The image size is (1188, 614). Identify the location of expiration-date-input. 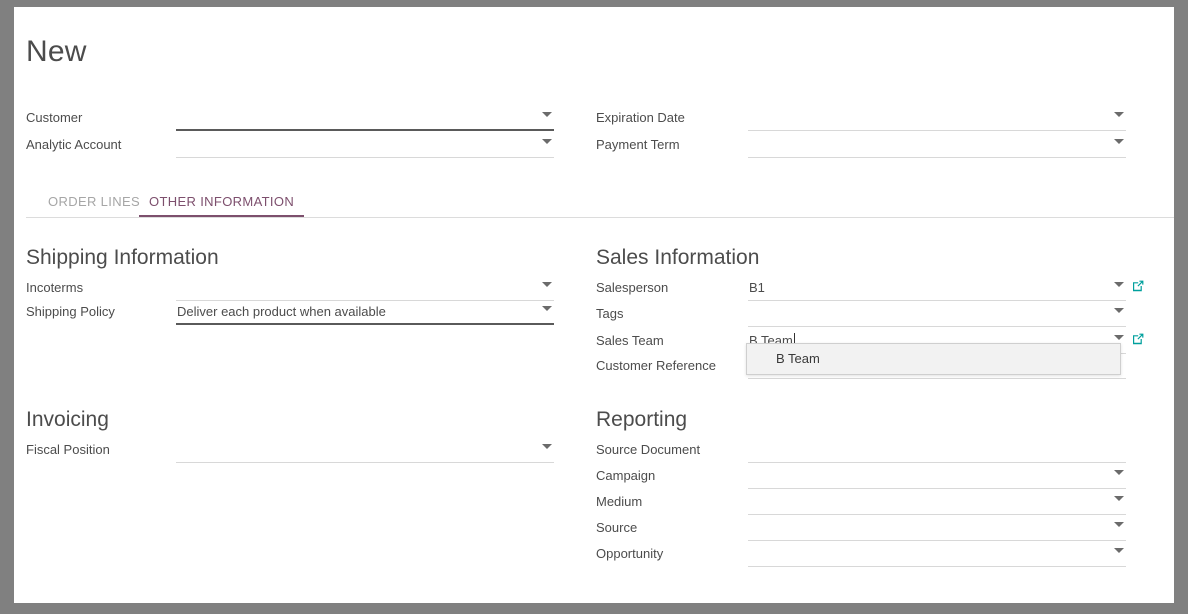
(937, 118).